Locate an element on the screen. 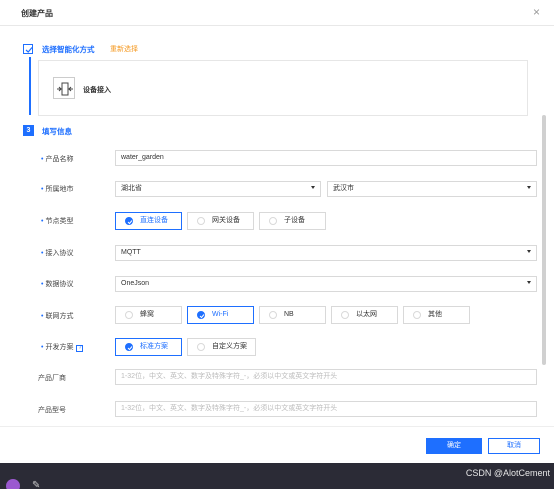  device-access-label: 设备接入 is located at coordinates (97, 90).